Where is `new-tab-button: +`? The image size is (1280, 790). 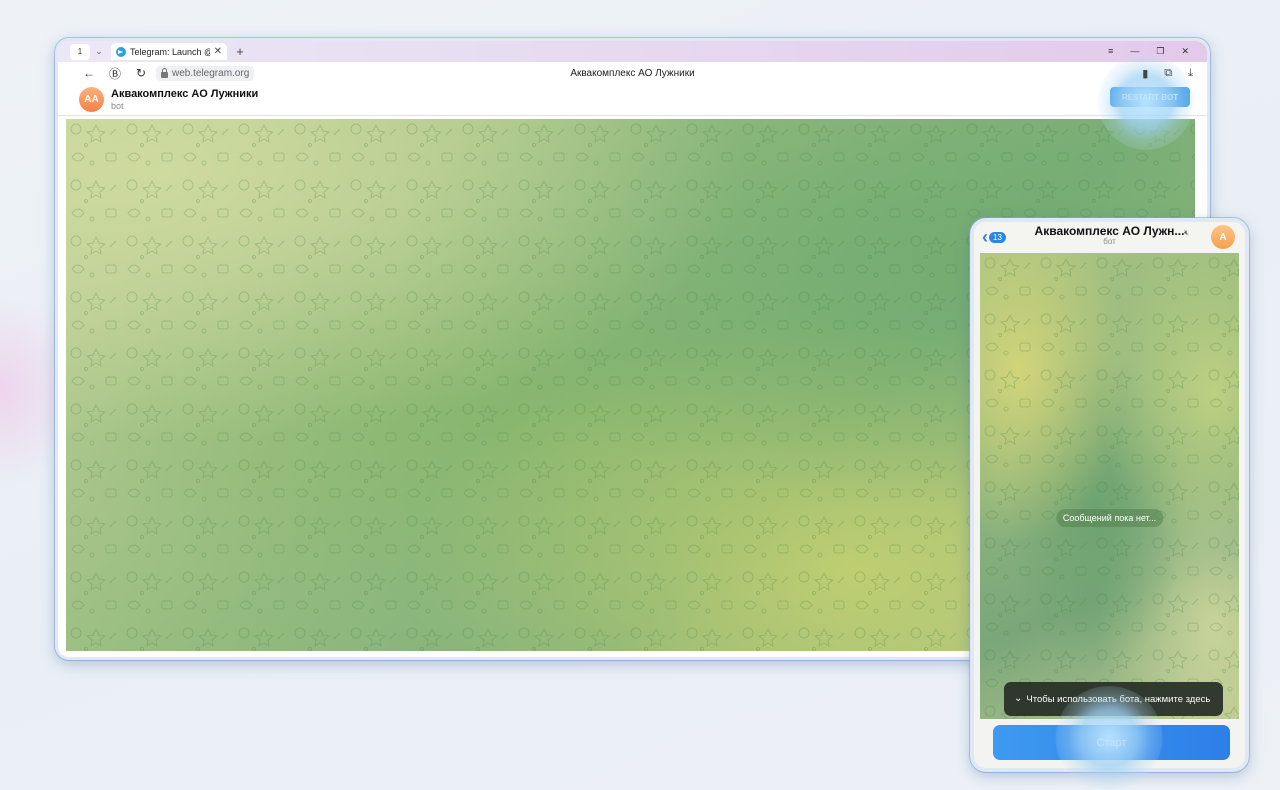
new-tab-button: + is located at coordinates (240, 52).